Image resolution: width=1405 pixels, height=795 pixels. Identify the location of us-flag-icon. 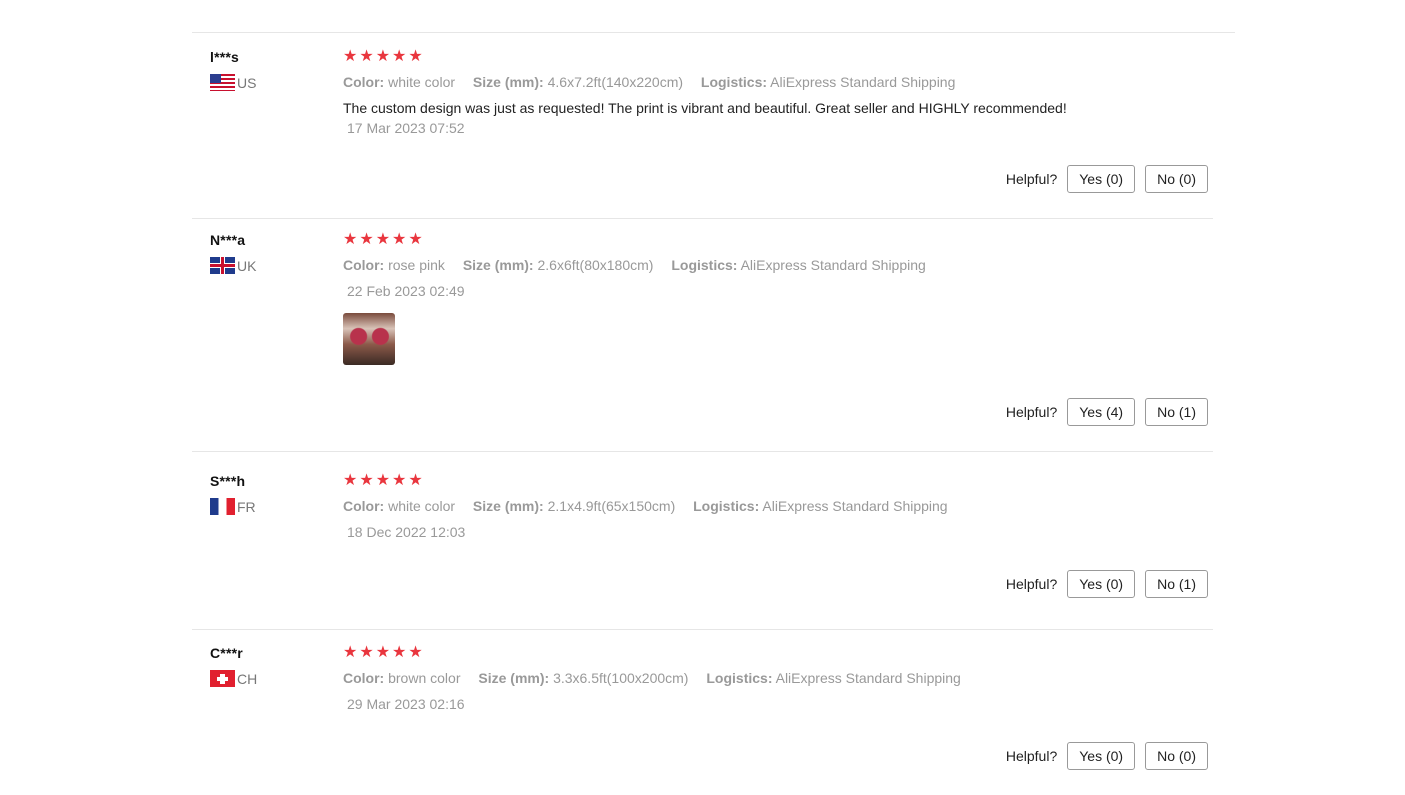
(222, 82).